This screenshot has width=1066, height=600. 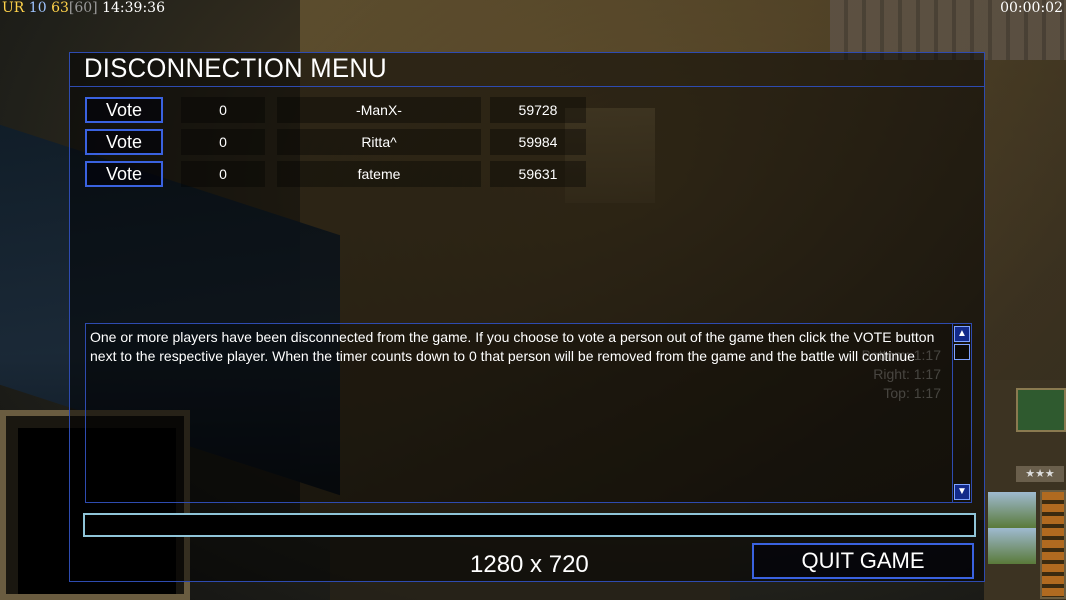 What do you see at coordinates (37, 8) in the screenshot?
I see `hud-value: 10` at bounding box center [37, 8].